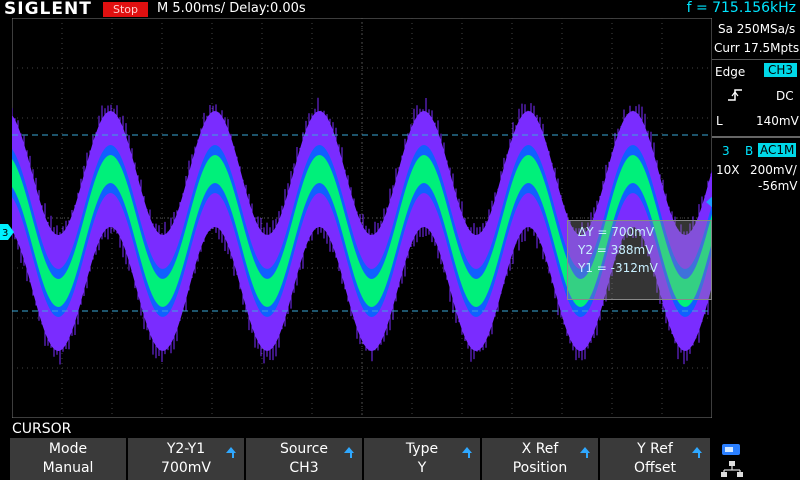 The width and height of the screenshot is (800, 480). Describe the element at coordinates (656, 459) in the screenshot. I see `softkey-y-ref: Y Ref Offset` at that location.